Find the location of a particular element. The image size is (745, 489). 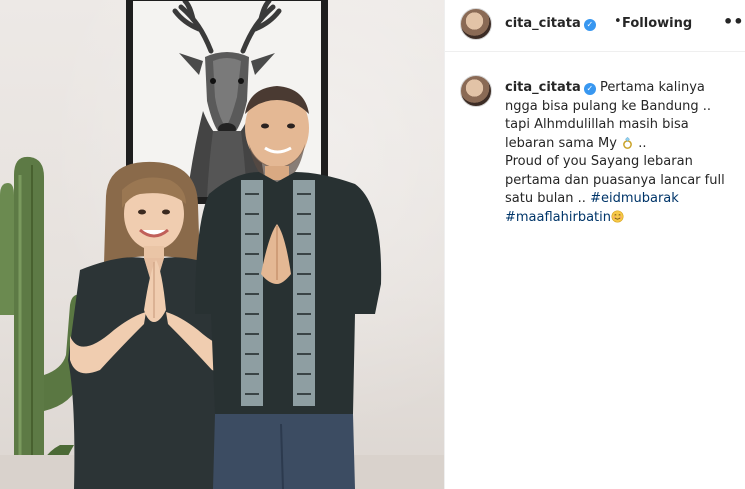

ring-icon is located at coordinates (627, 142).